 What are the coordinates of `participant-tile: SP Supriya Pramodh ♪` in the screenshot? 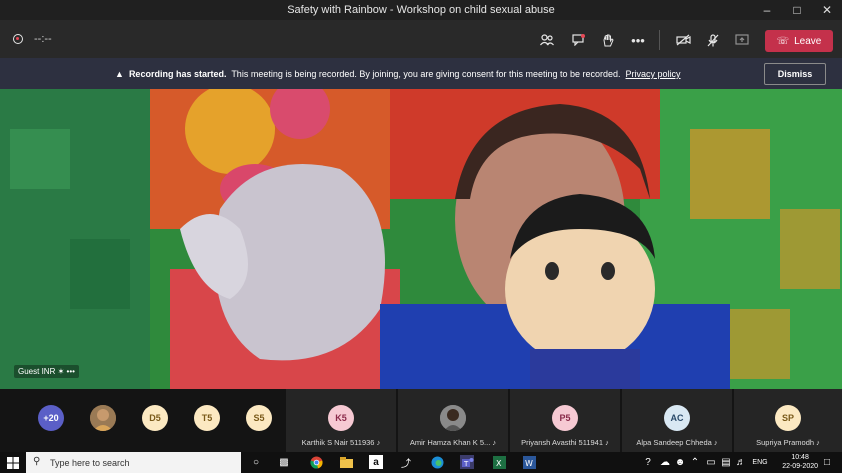 It's located at (788, 420).